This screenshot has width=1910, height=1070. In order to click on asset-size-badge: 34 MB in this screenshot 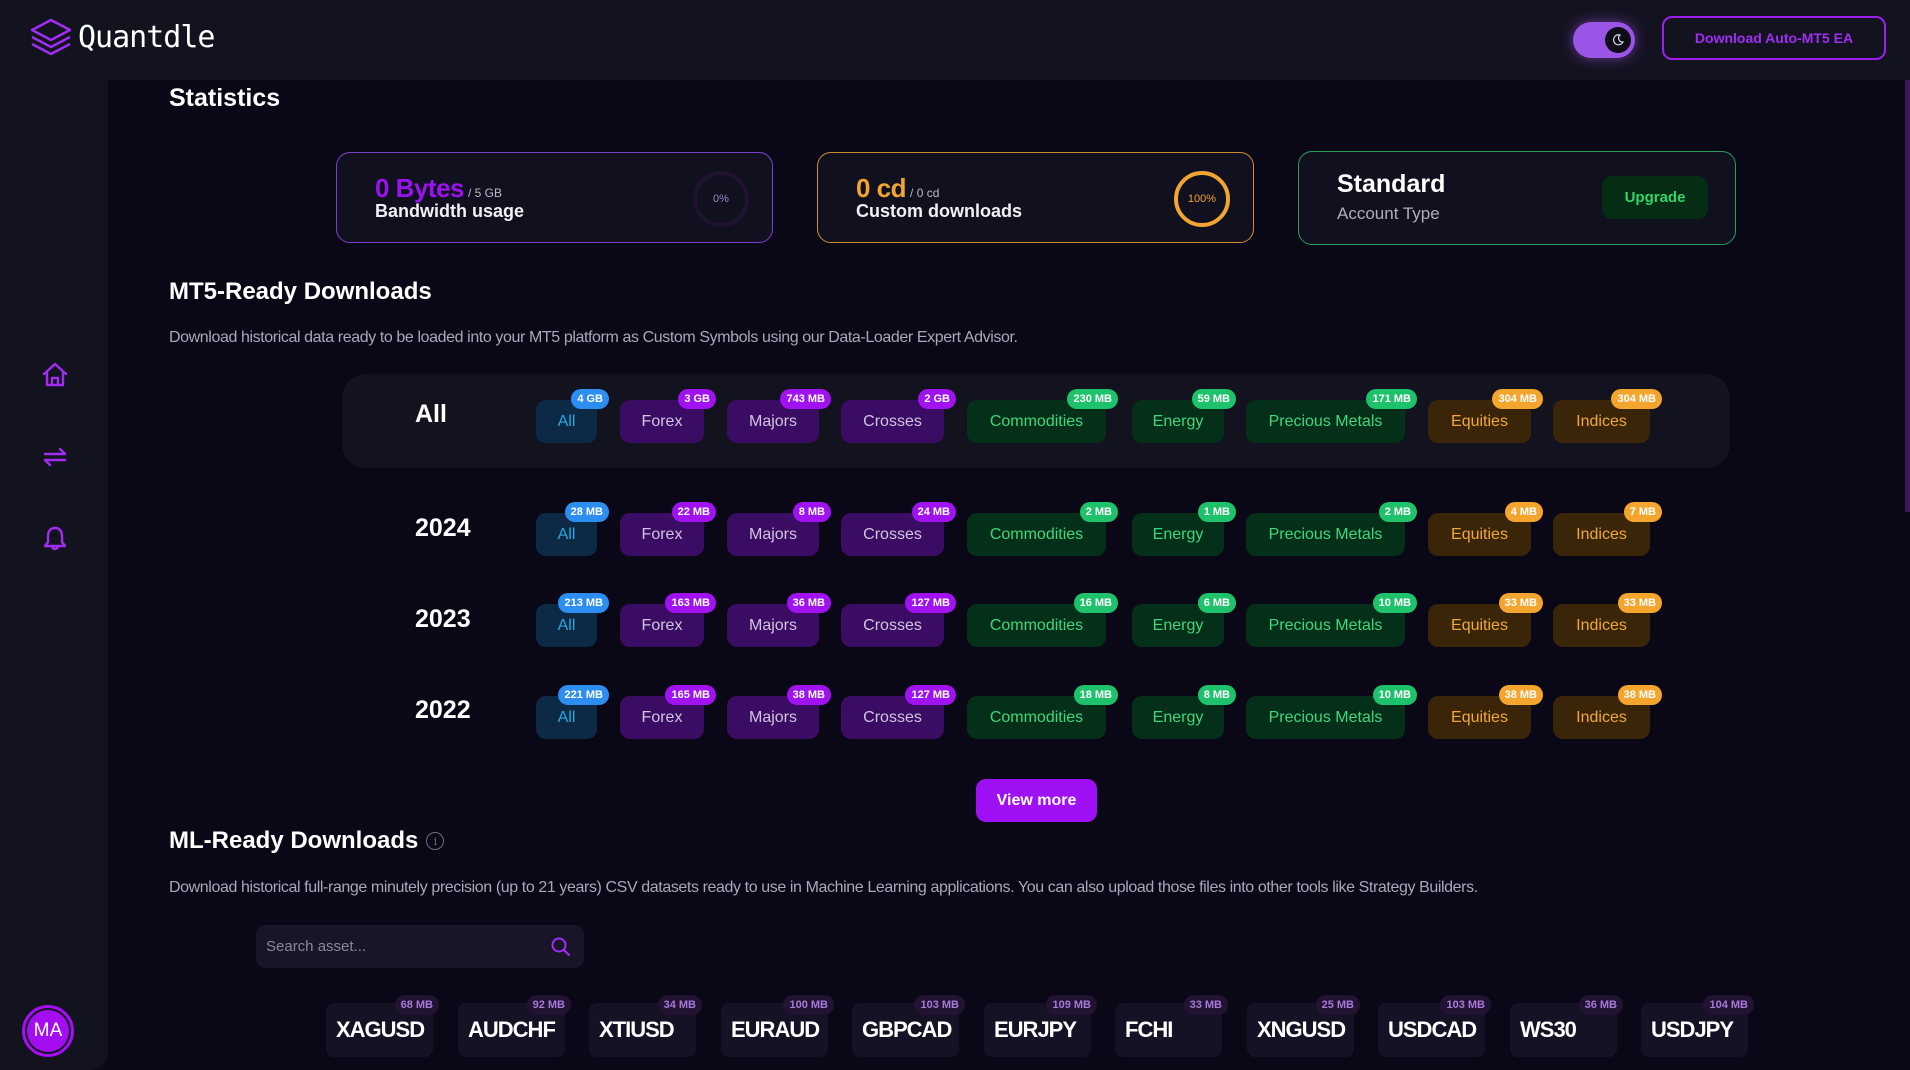, I will do `click(679, 1005)`.